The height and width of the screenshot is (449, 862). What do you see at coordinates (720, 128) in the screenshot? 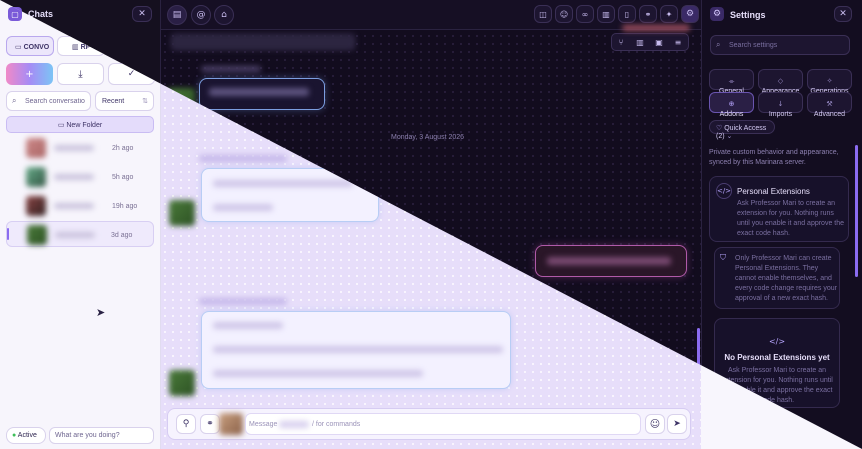
I see `heart-icon: ♡` at bounding box center [720, 128].